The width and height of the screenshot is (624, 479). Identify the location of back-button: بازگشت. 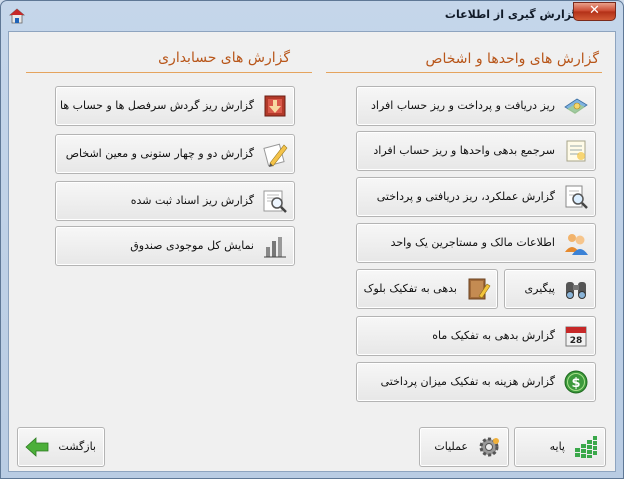
(61, 447).